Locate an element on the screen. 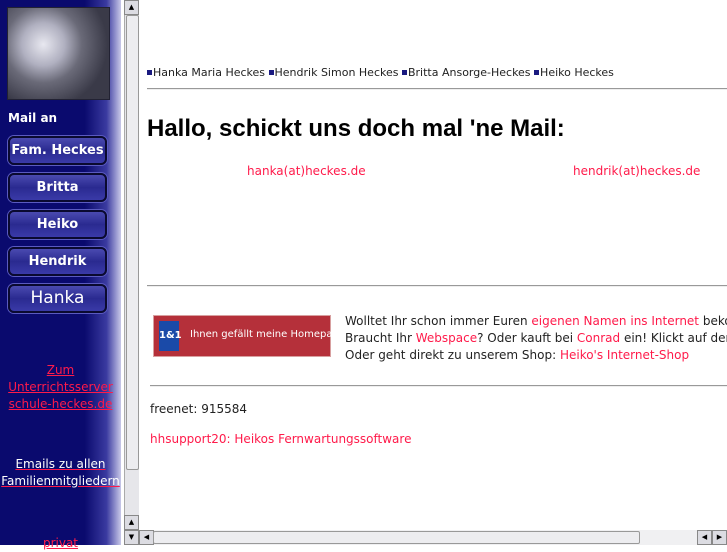  freenet-number: freenet: 915584 is located at coordinates (199, 409).